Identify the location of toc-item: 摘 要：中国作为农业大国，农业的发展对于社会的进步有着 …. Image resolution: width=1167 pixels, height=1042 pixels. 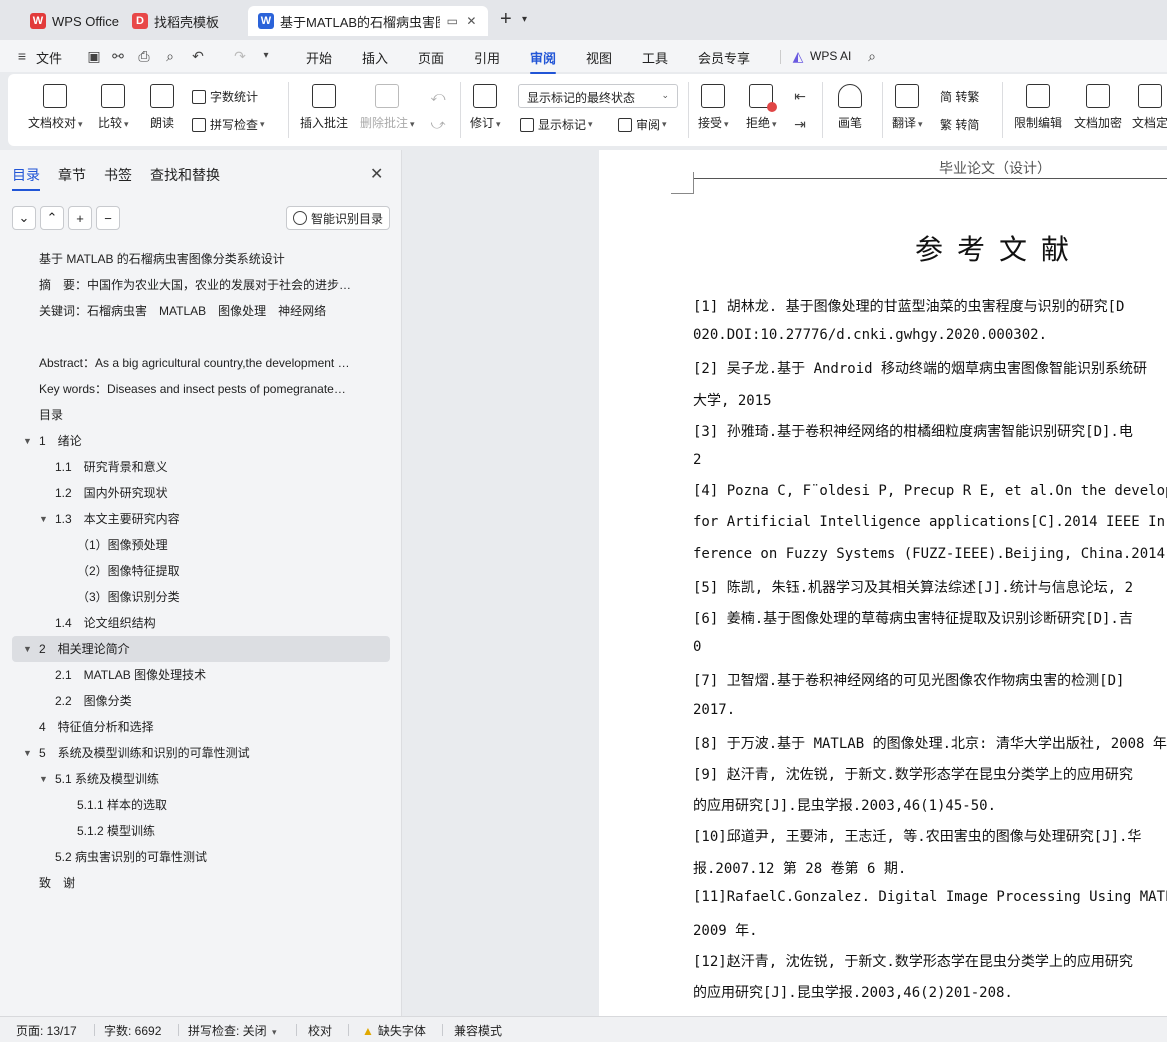
(201, 285).